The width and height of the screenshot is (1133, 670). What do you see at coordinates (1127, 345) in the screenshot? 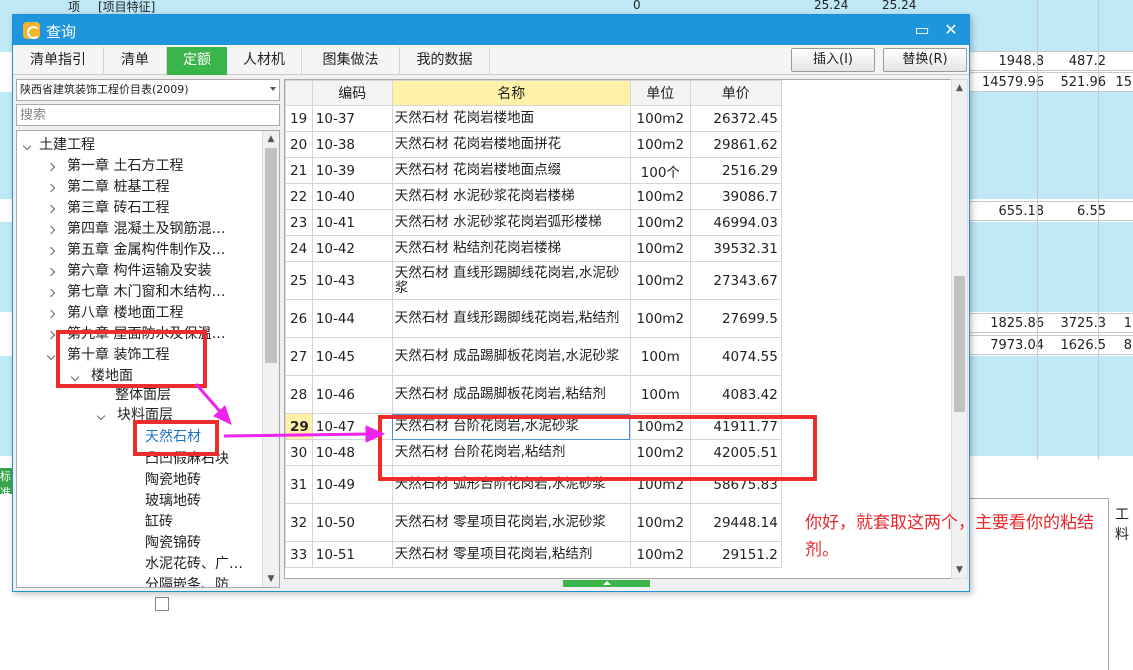
I see `bg-cell: 8` at bounding box center [1127, 345].